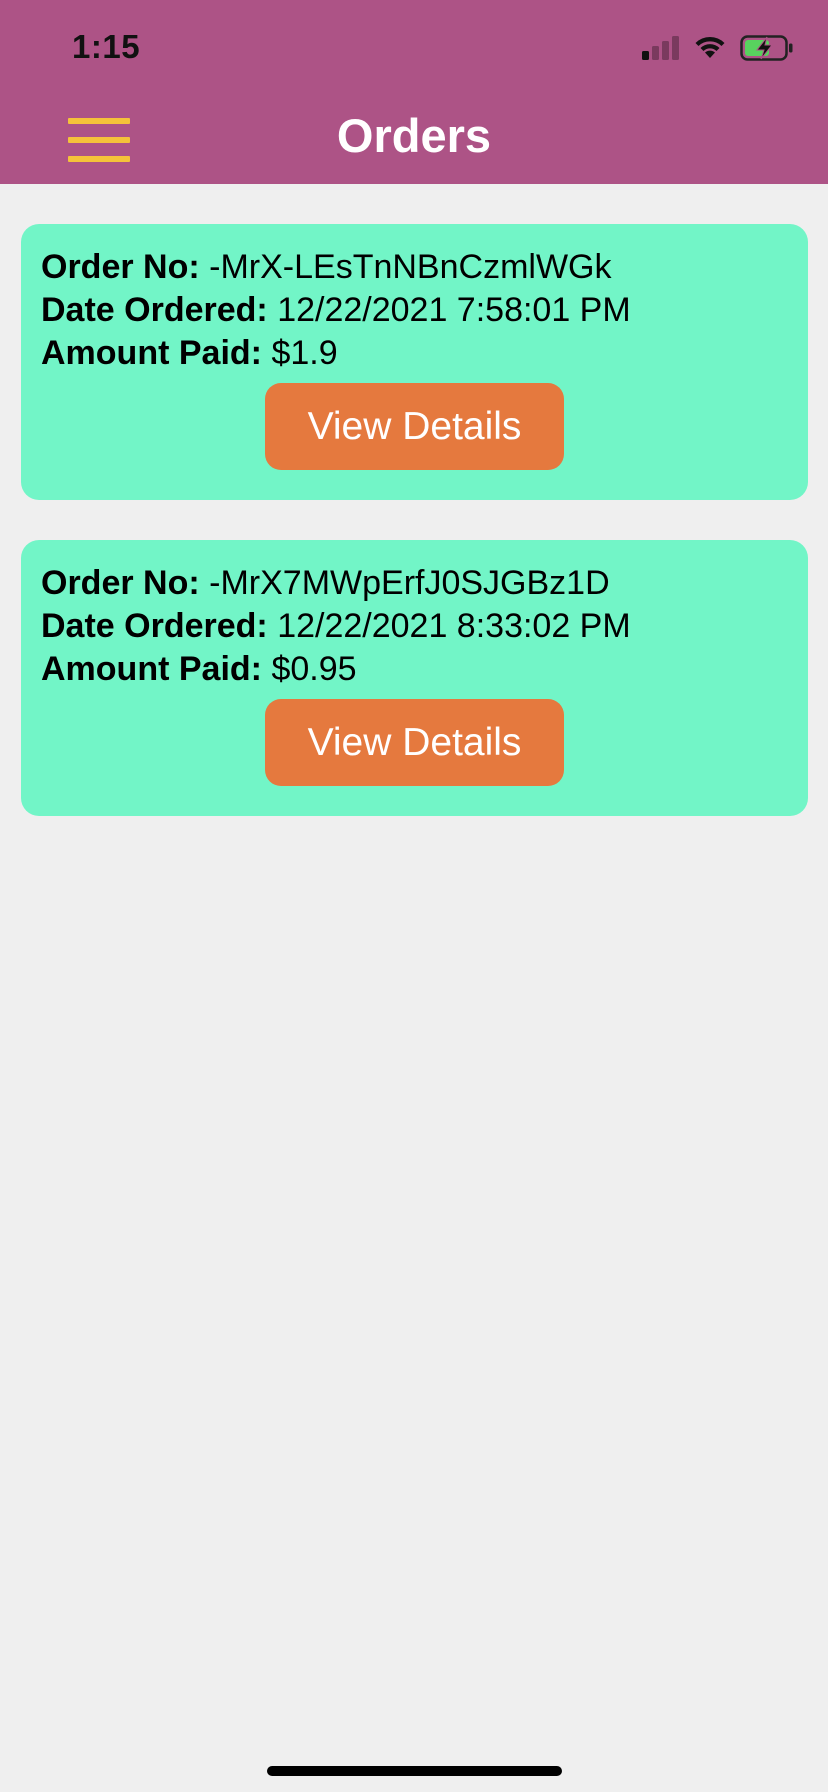 Image resolution: width=828 pixels, height=1792 pixels. I want to click on date-ordered-value: 12/22/2021 7:58:01 PM, so click(454, 310).